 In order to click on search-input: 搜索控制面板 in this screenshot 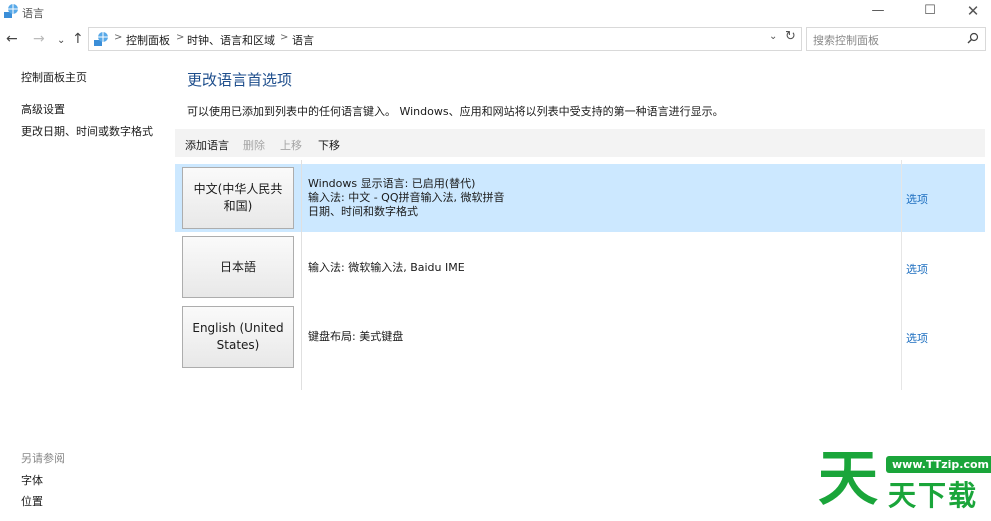, I will do `click(896, 39)`.